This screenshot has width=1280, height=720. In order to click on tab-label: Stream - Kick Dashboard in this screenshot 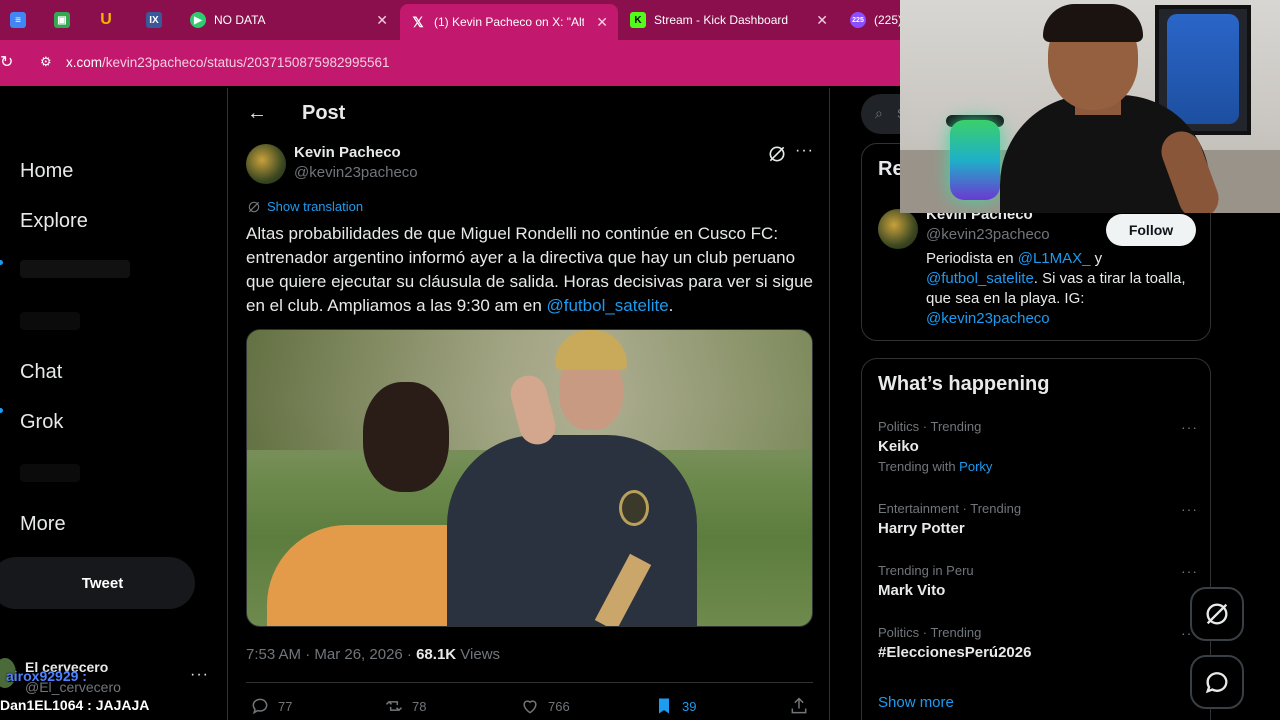, I will do `click(721, 20)`.